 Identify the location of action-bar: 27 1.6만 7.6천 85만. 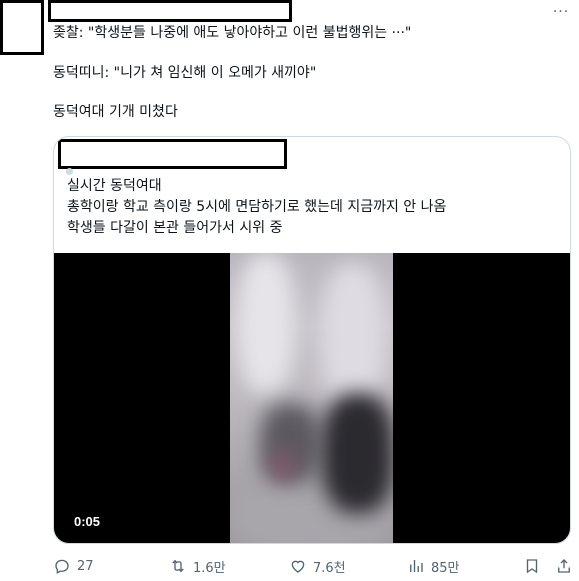
(313, 566).